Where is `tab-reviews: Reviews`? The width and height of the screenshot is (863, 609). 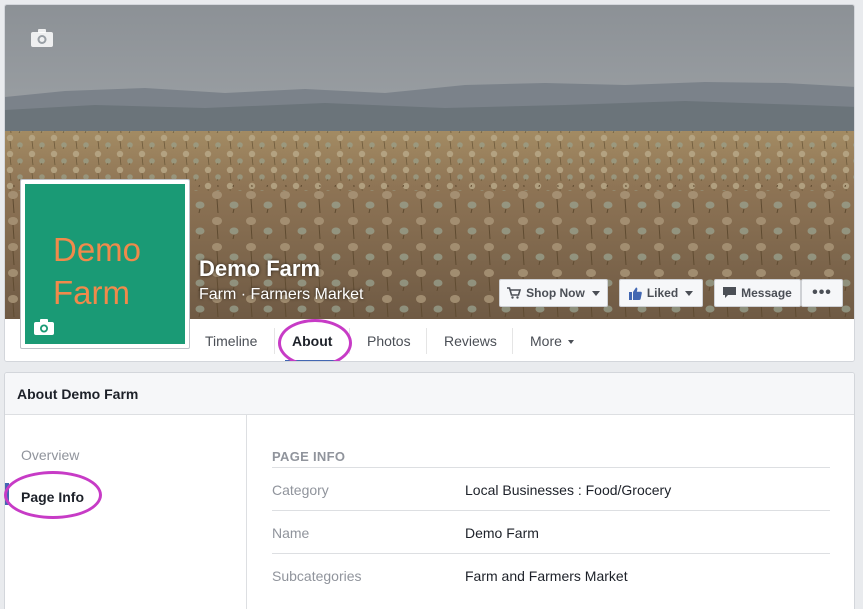 tab-reviews: Reviews is located at coordinates (470, 340).